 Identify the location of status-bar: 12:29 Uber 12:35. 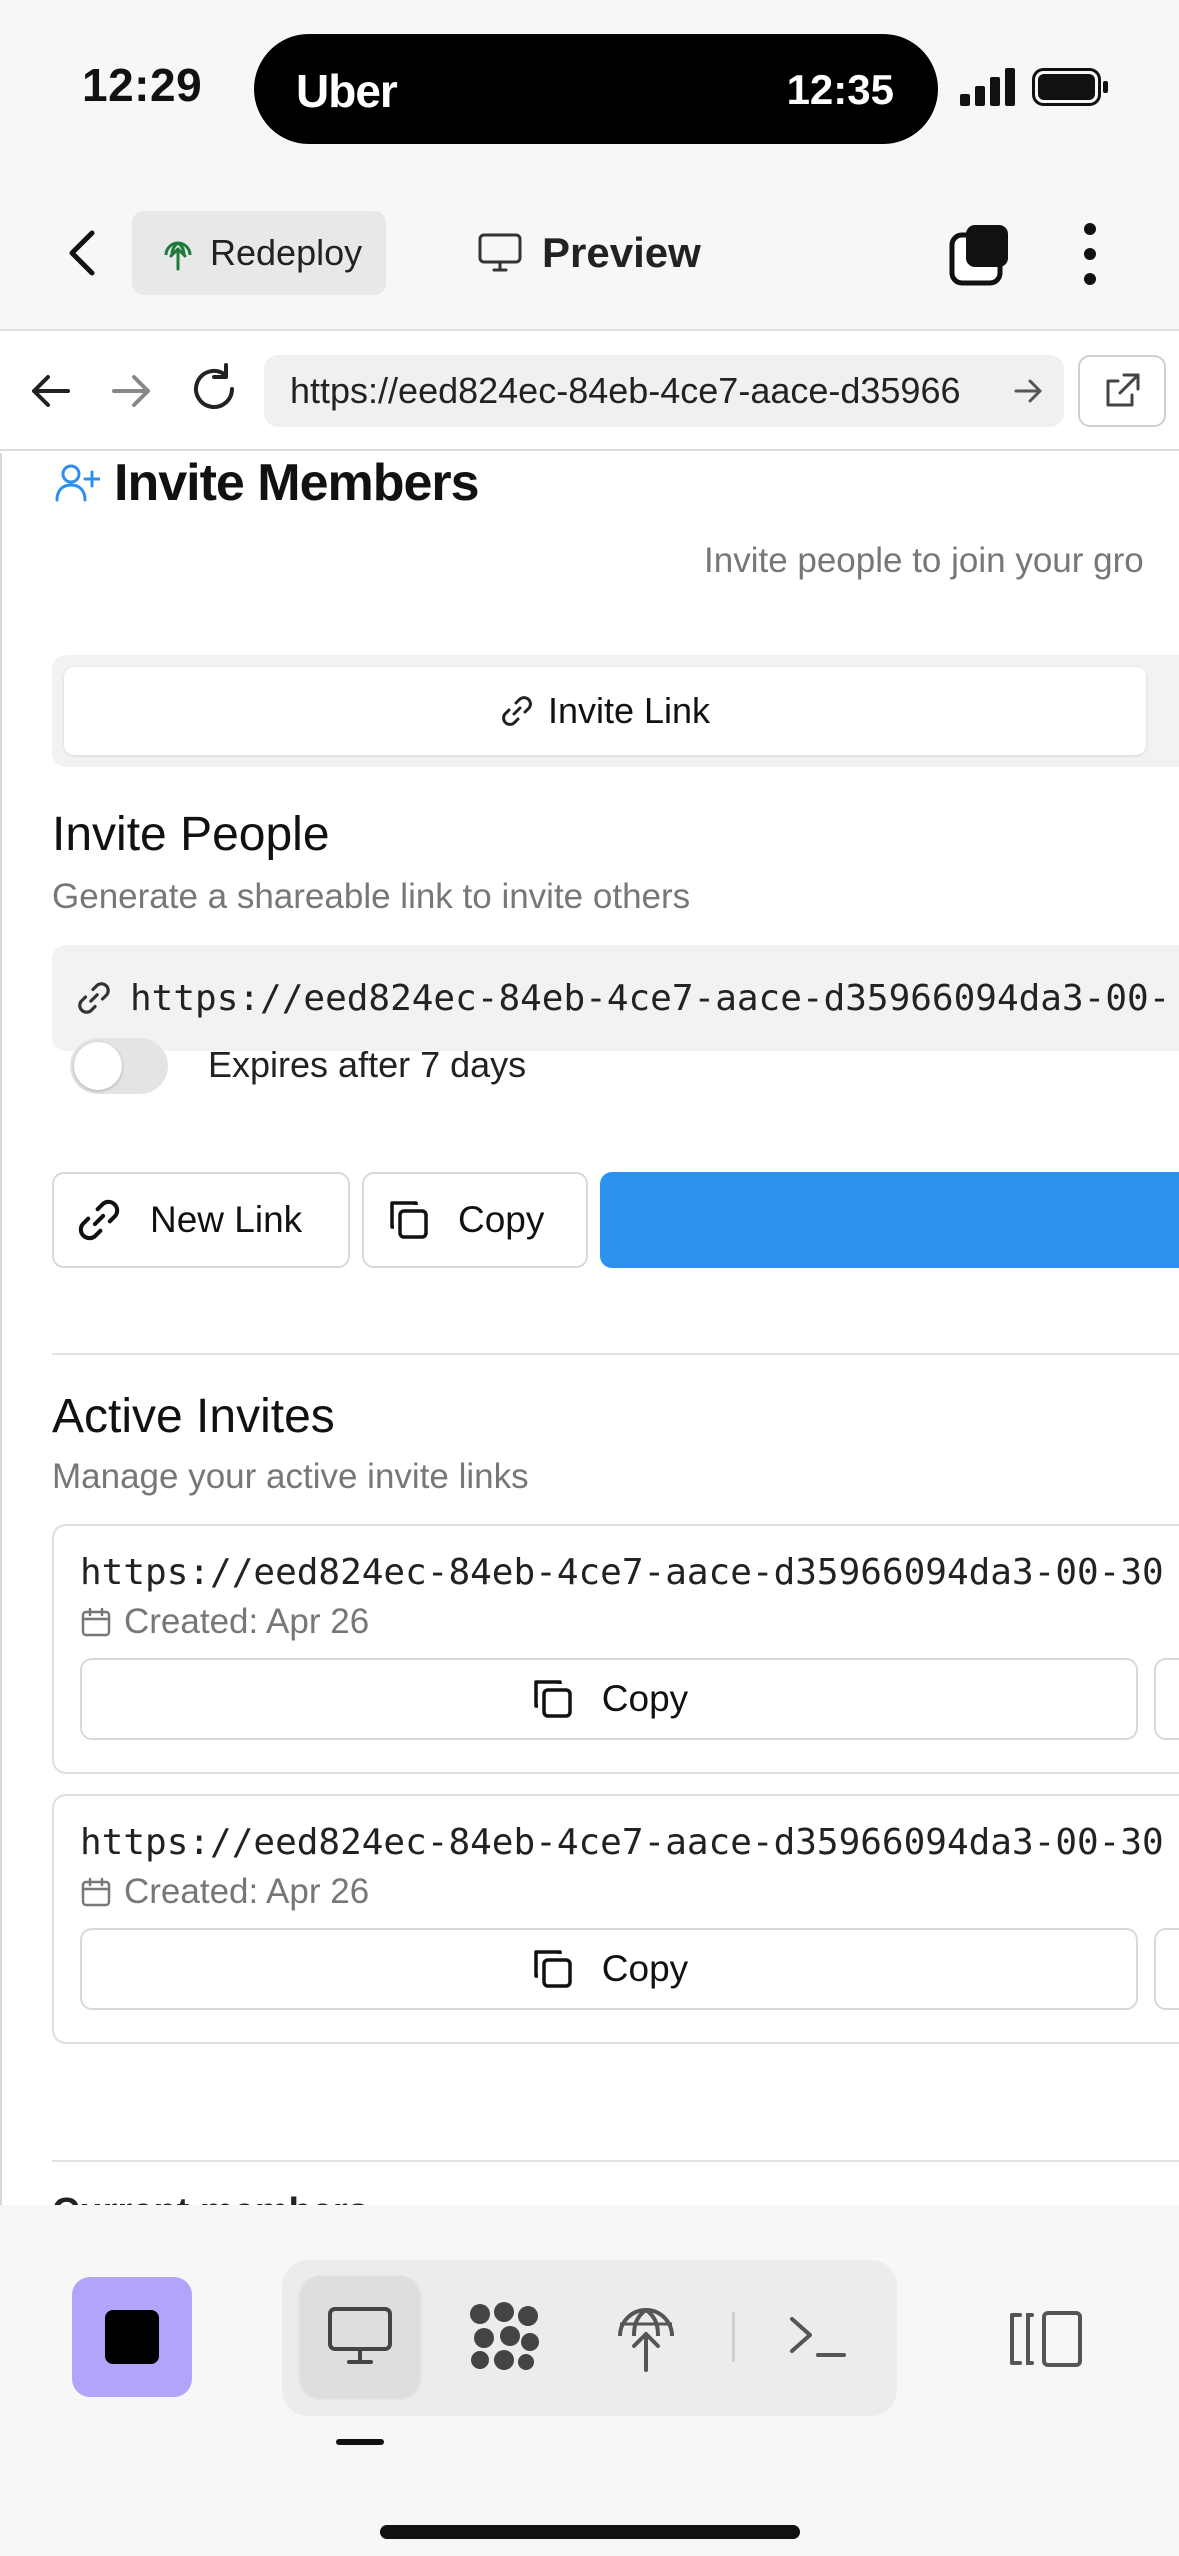
(589, 87).